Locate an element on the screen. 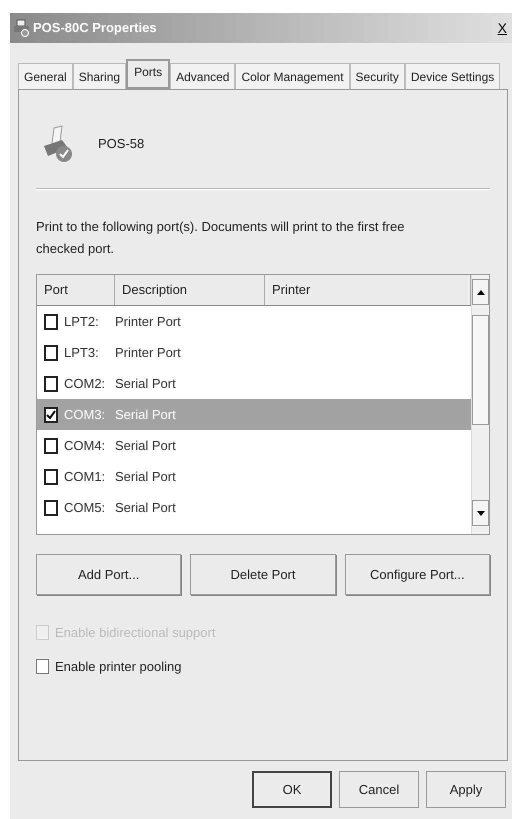  port-name: COM2: is located at coordinates (85, 383).